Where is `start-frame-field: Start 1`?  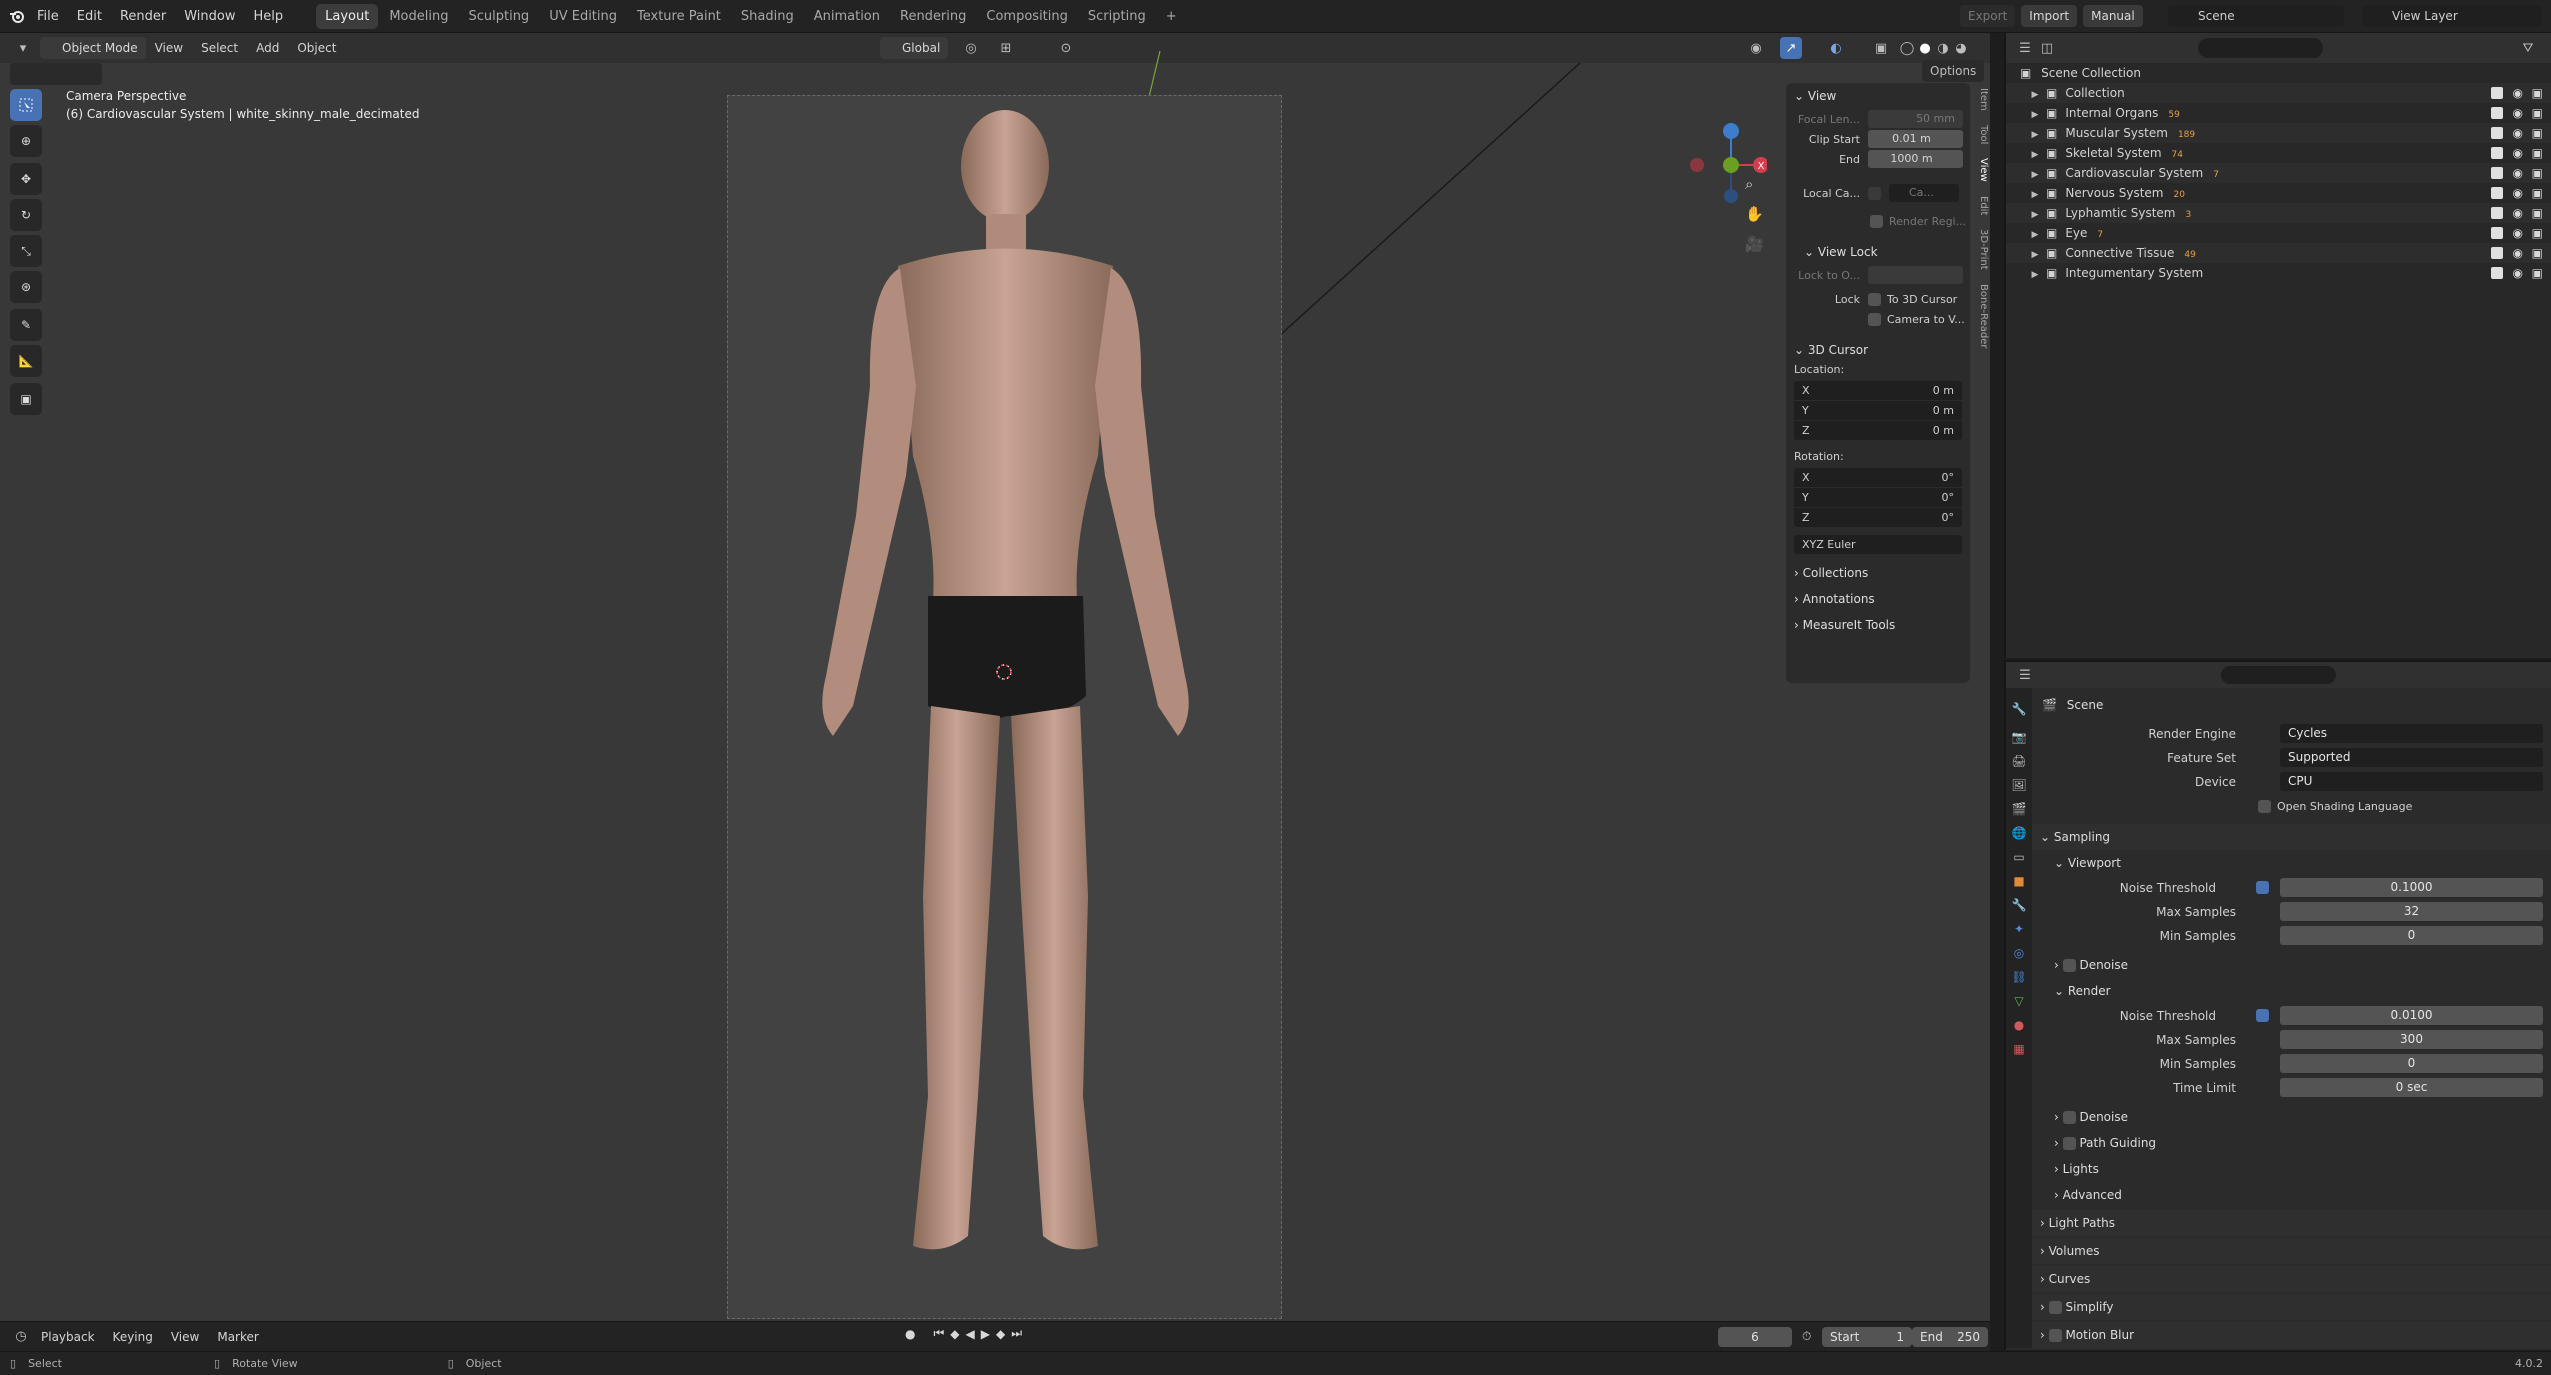 start-frame-field: Start 1 is located at coordinates (1867, 1337).